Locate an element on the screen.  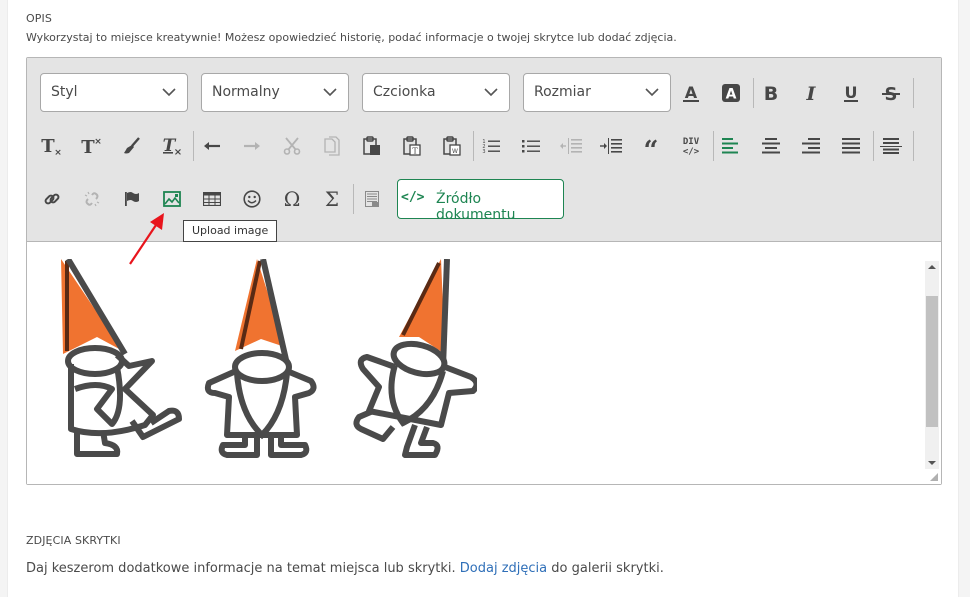
copy-icon is located at coordinates (332, 146).